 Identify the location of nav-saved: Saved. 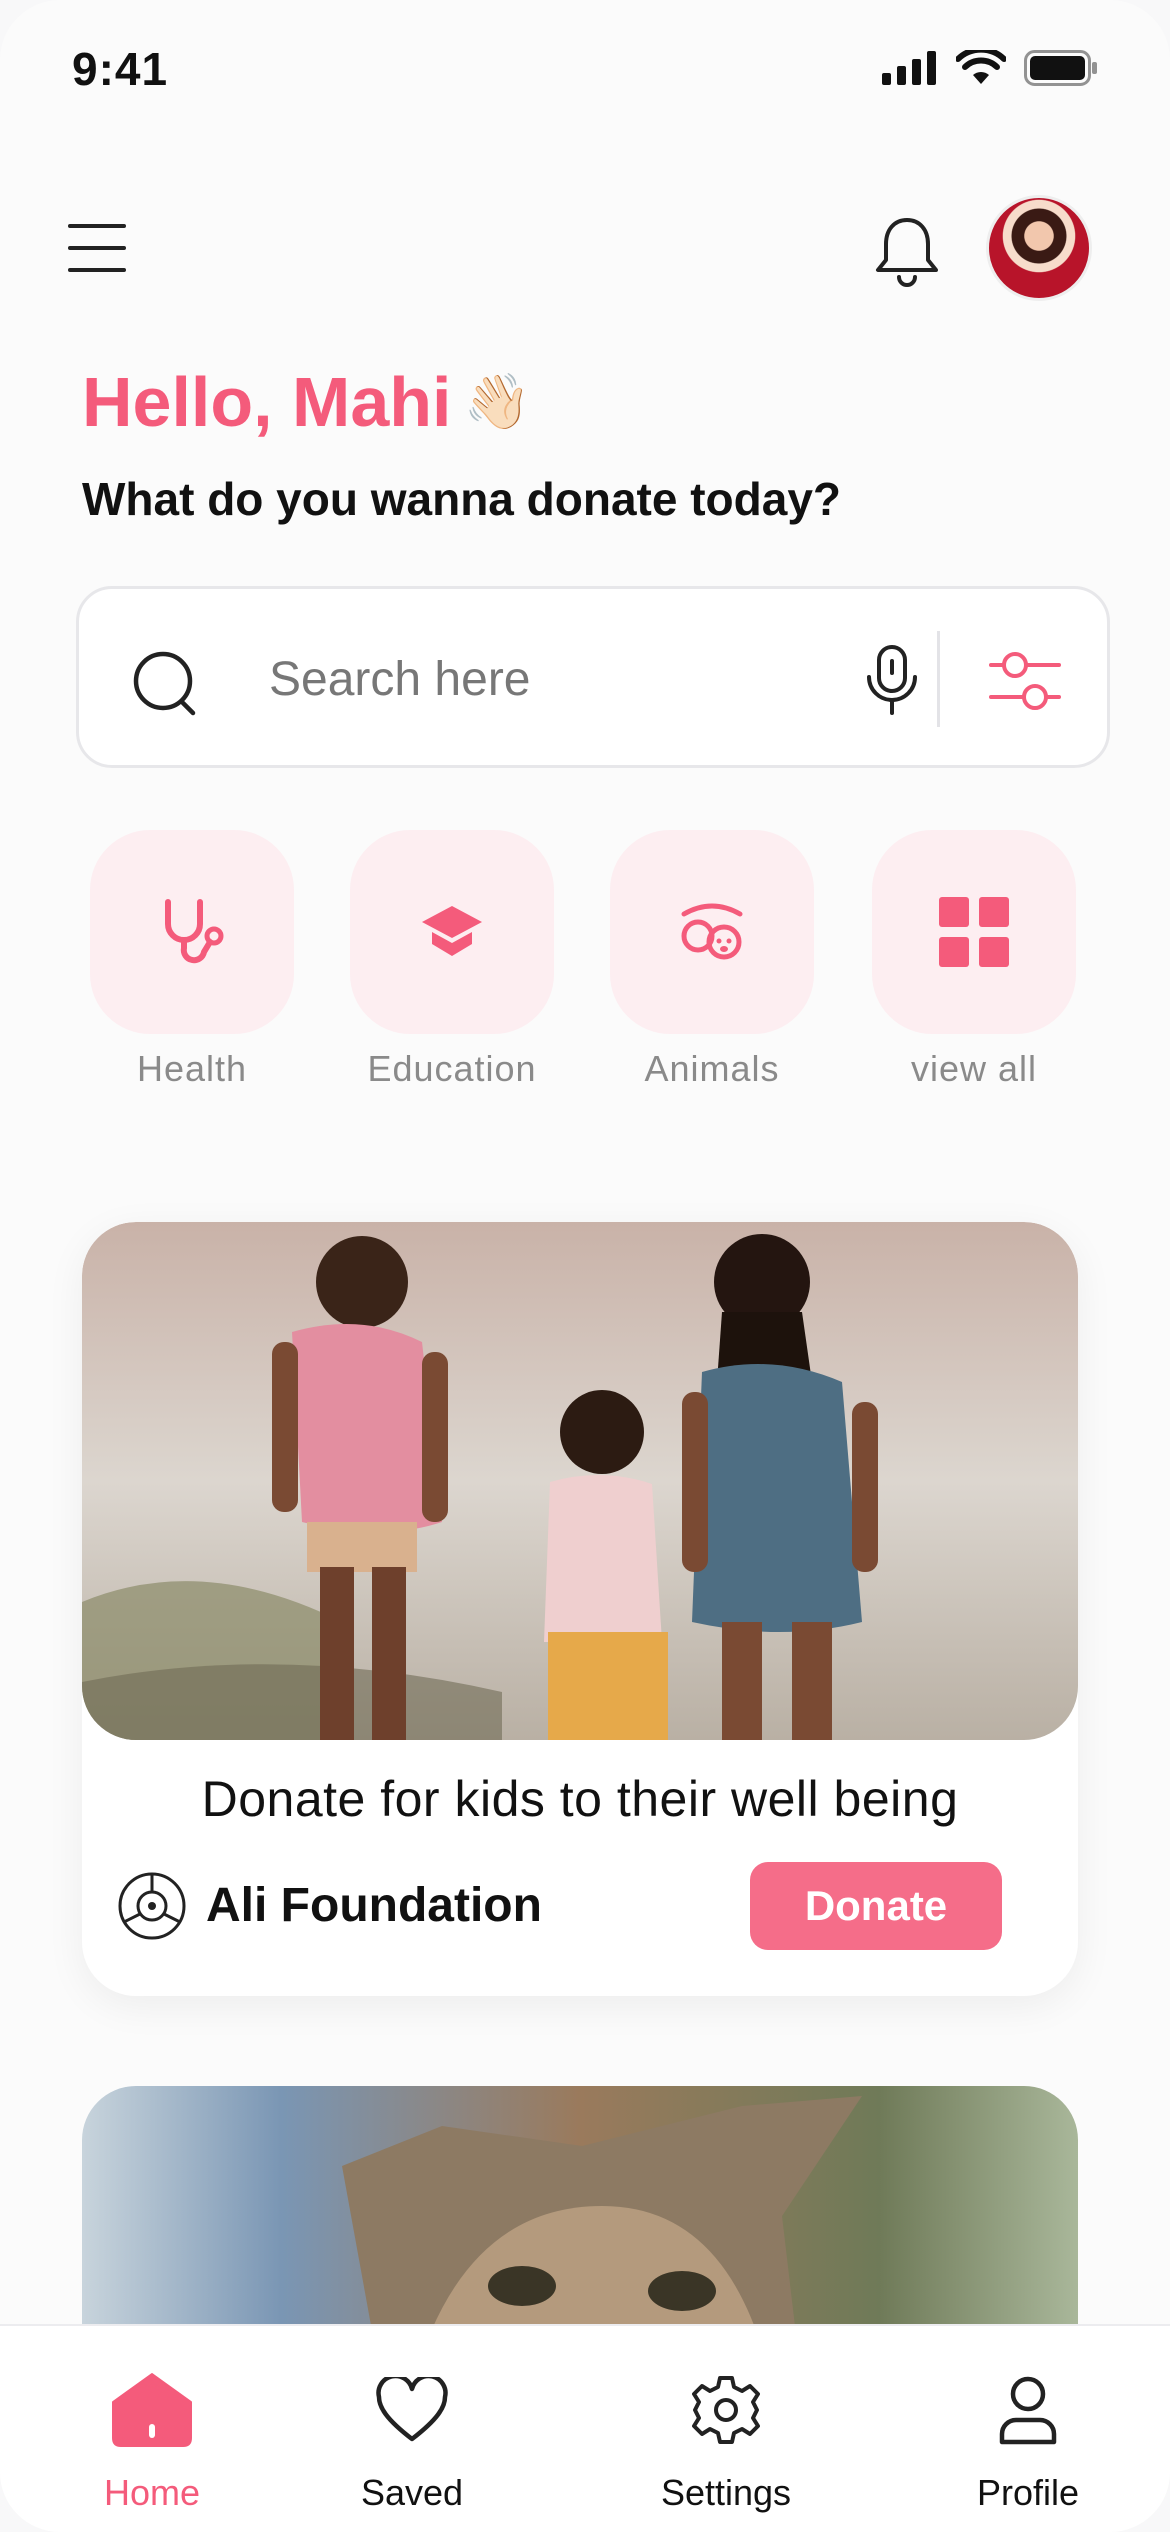
(412, 2442).